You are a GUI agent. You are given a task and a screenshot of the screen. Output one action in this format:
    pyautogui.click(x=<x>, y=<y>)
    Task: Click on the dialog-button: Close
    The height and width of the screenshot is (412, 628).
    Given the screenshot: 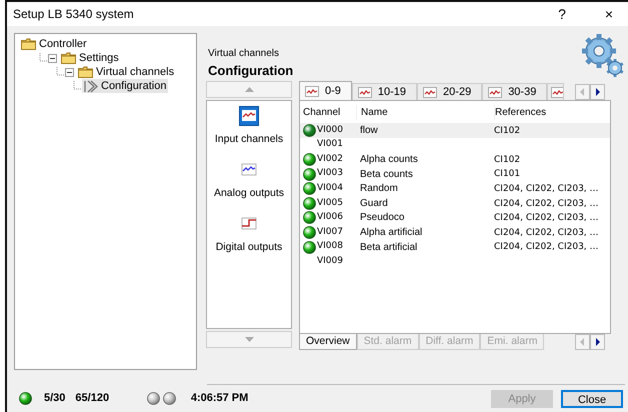 What is the action you would take?
    pyautogui.click(x=592, y=399)
    